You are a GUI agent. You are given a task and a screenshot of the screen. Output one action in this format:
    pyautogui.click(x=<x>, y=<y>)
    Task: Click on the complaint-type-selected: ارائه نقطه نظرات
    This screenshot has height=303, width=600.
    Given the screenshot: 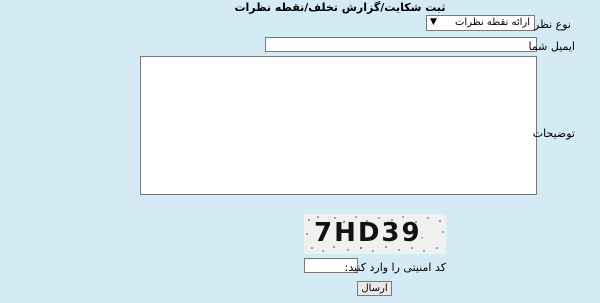 What is the action you would take?
    pyautogui.click(x=492, y=22)
    